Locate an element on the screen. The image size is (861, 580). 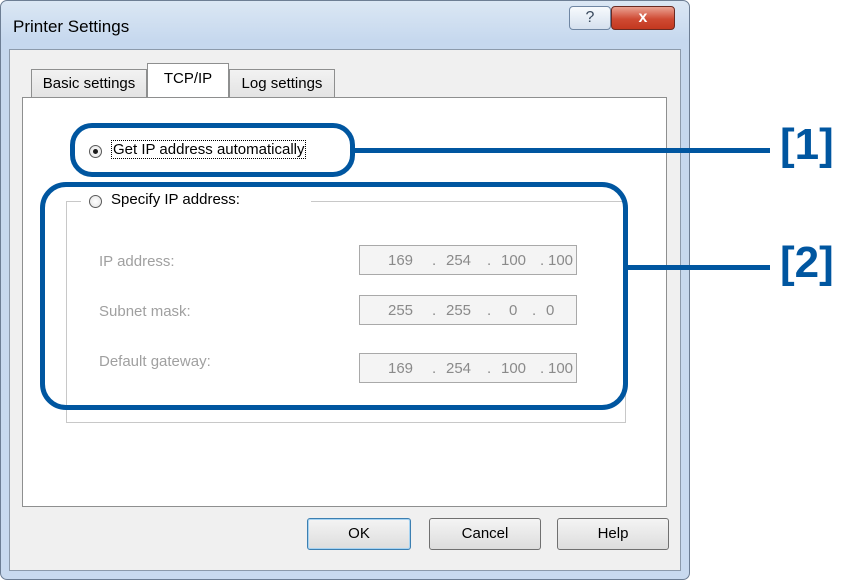
tab-log-settings: Log settings is located at coordinates (282, 83).